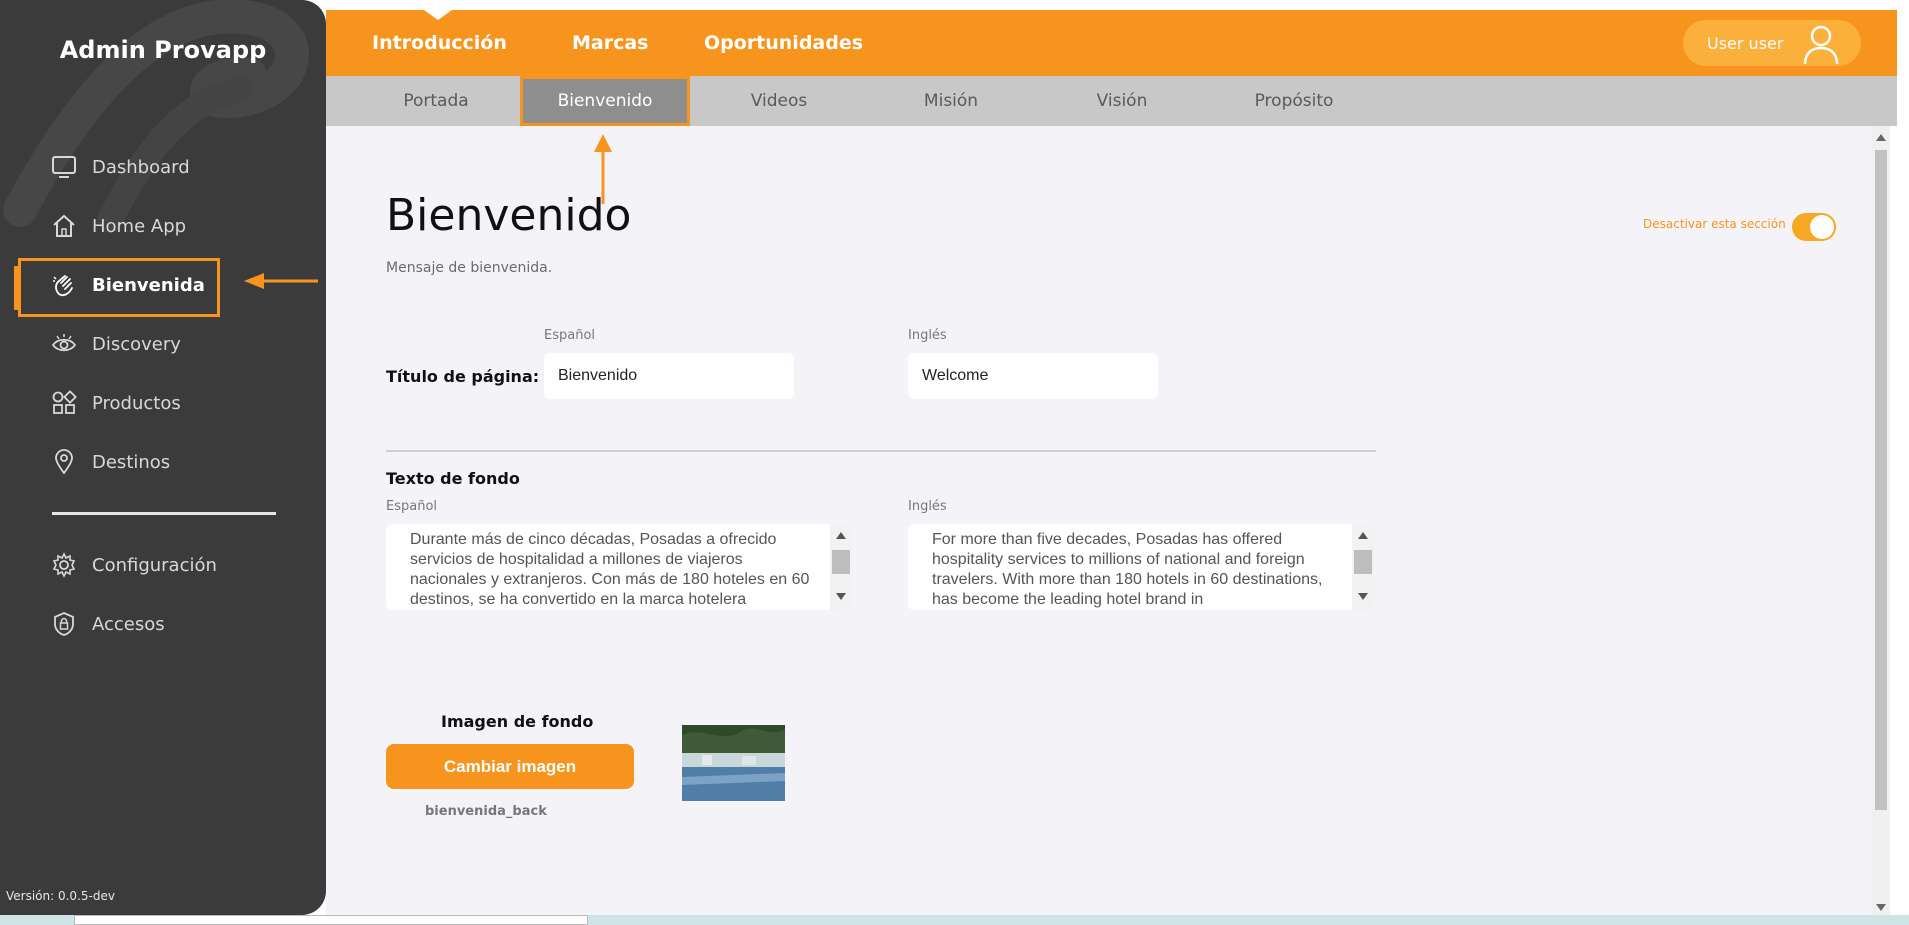 This screenshot has width=1909, height=925. Describe the element at coordinates (509, 215) in the screenshot. I see `page-title: Bienvenido` at that location.